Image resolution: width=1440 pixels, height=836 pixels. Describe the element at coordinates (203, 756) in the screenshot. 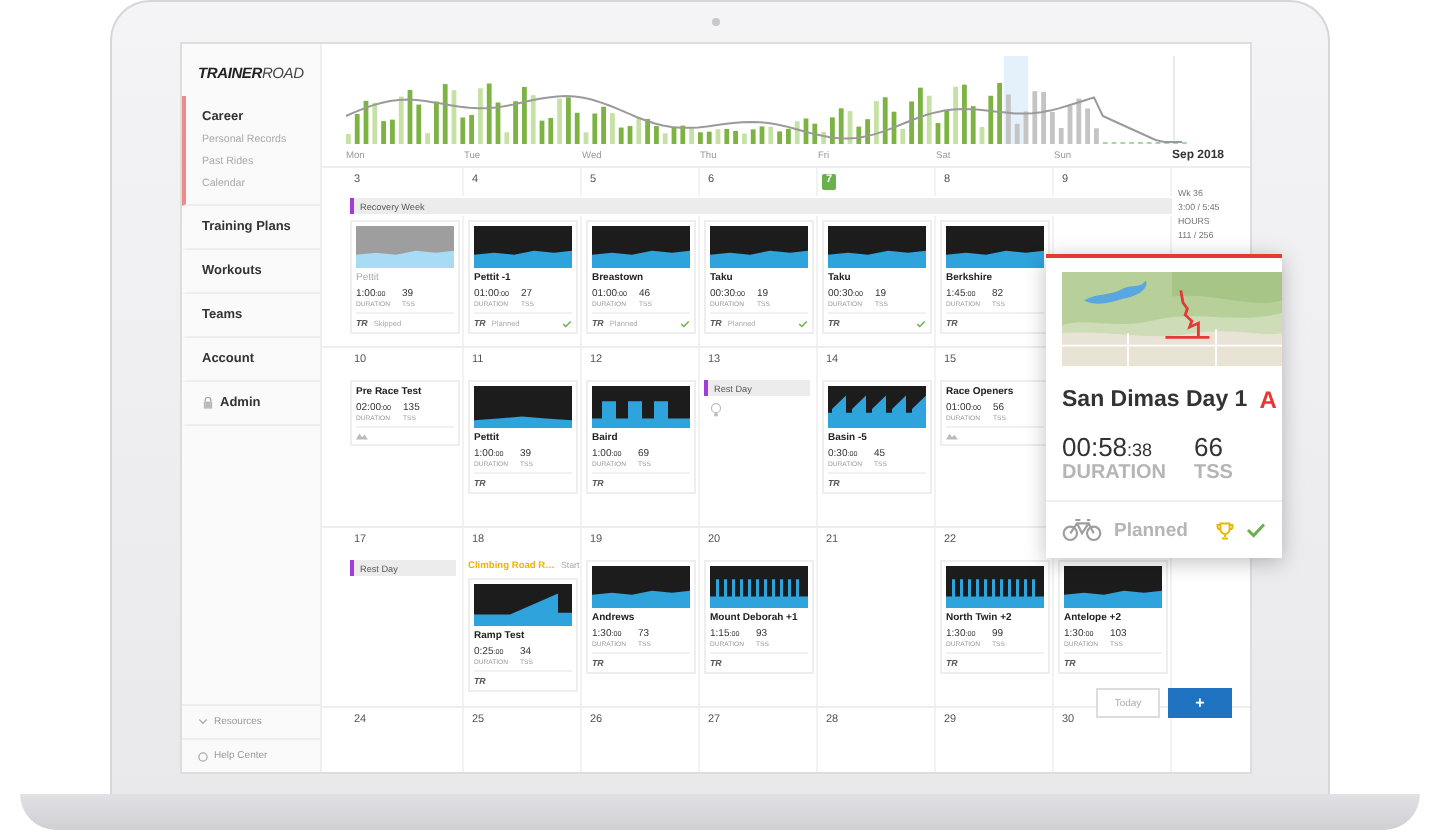

I see `help-icon` at that location.